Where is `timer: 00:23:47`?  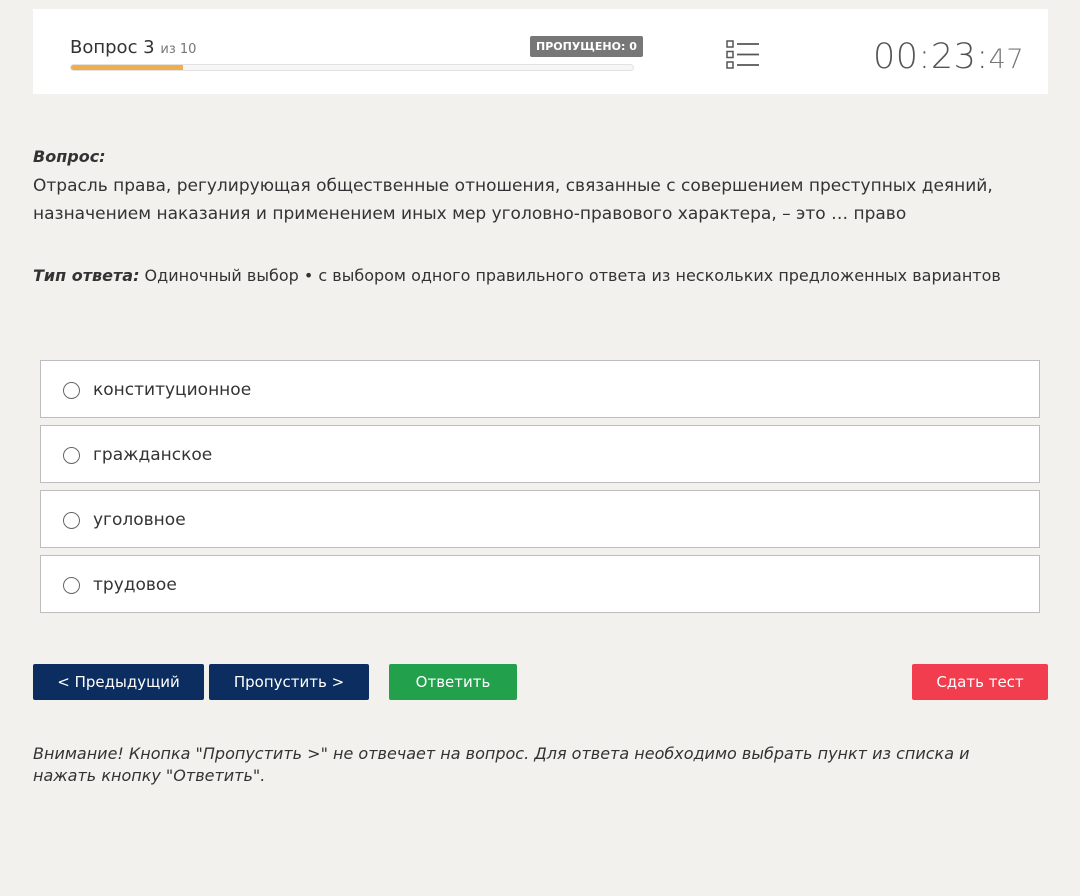 timer: 00:23:47 is located at coordinates (948, 57).